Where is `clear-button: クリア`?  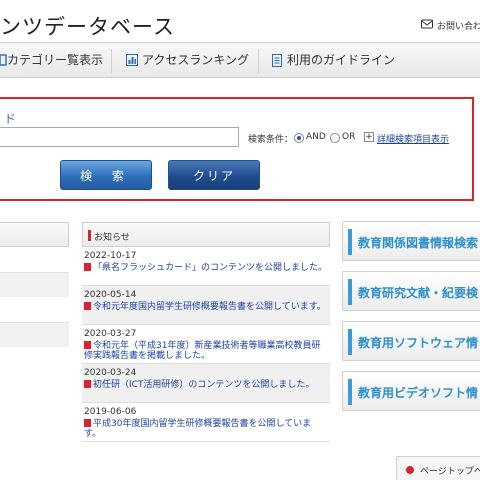 clear-button: クリア is located at coordinates (214, 175).